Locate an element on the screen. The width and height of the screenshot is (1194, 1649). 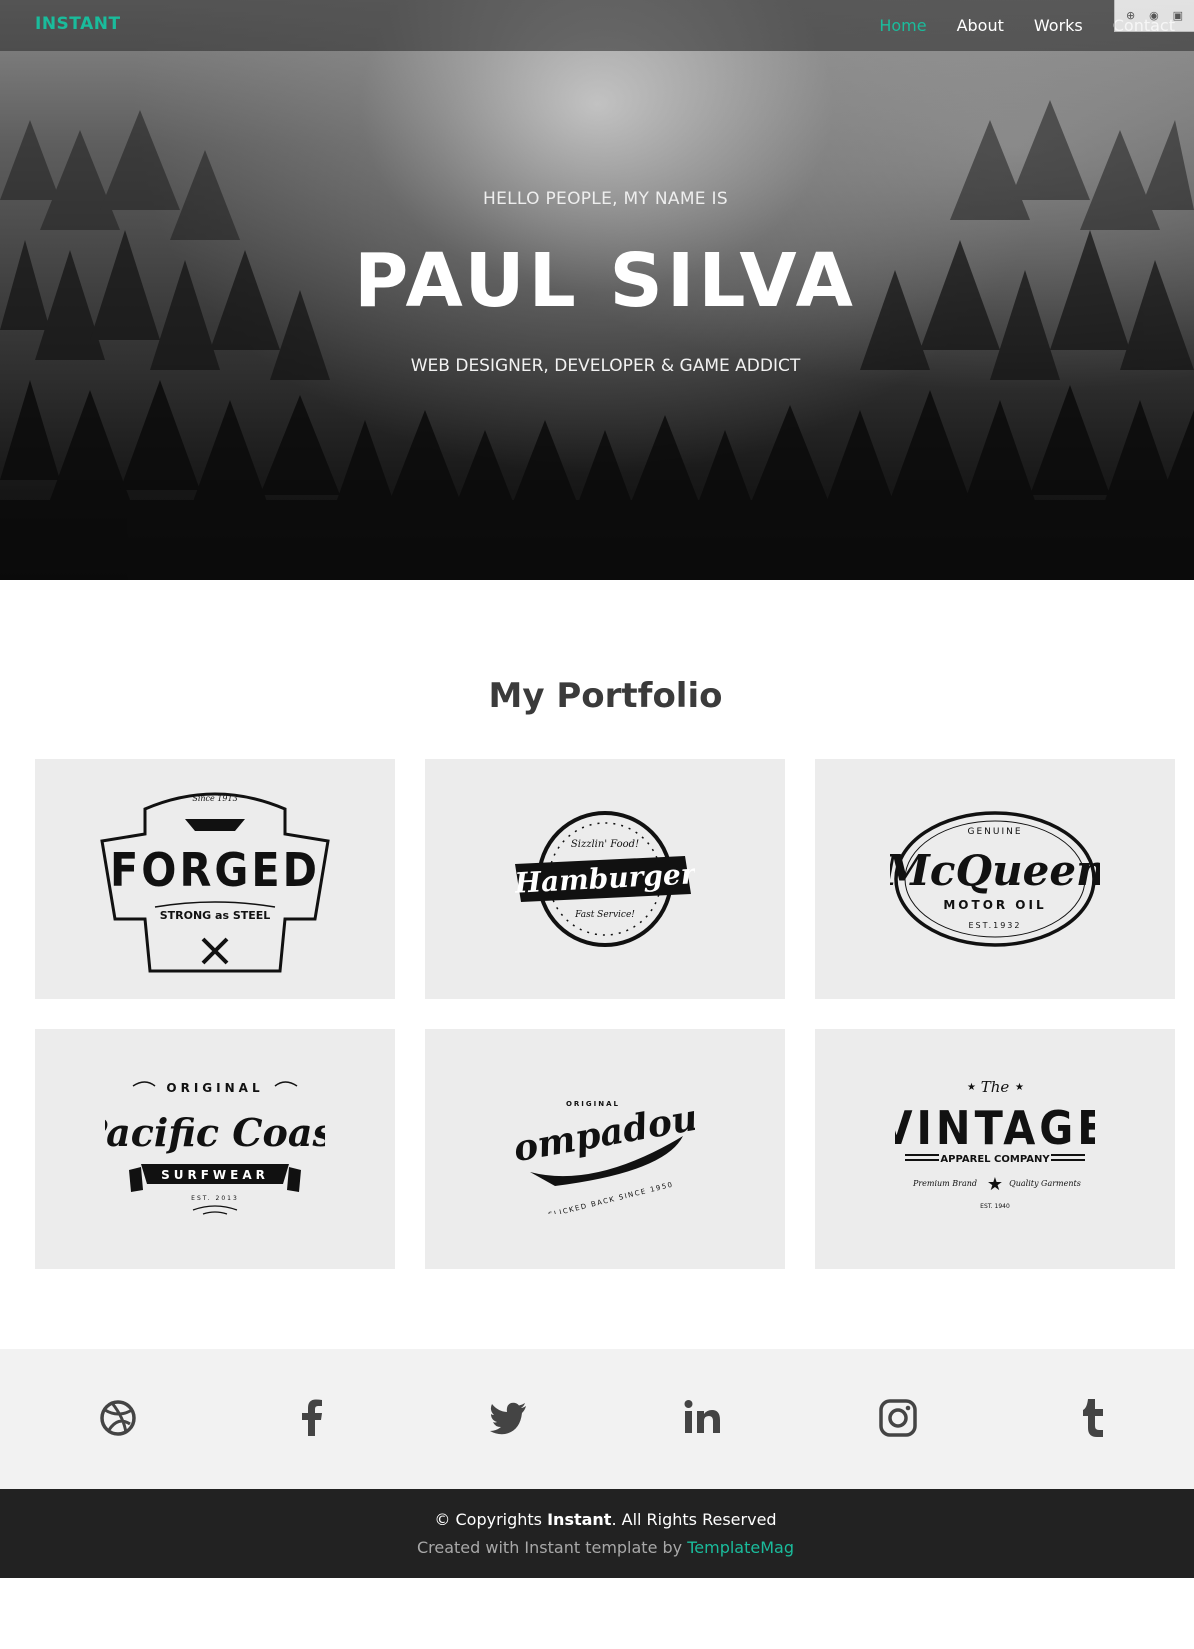
pompadour-top-text: ORIGINAL is located at coordinates (593, 1104).